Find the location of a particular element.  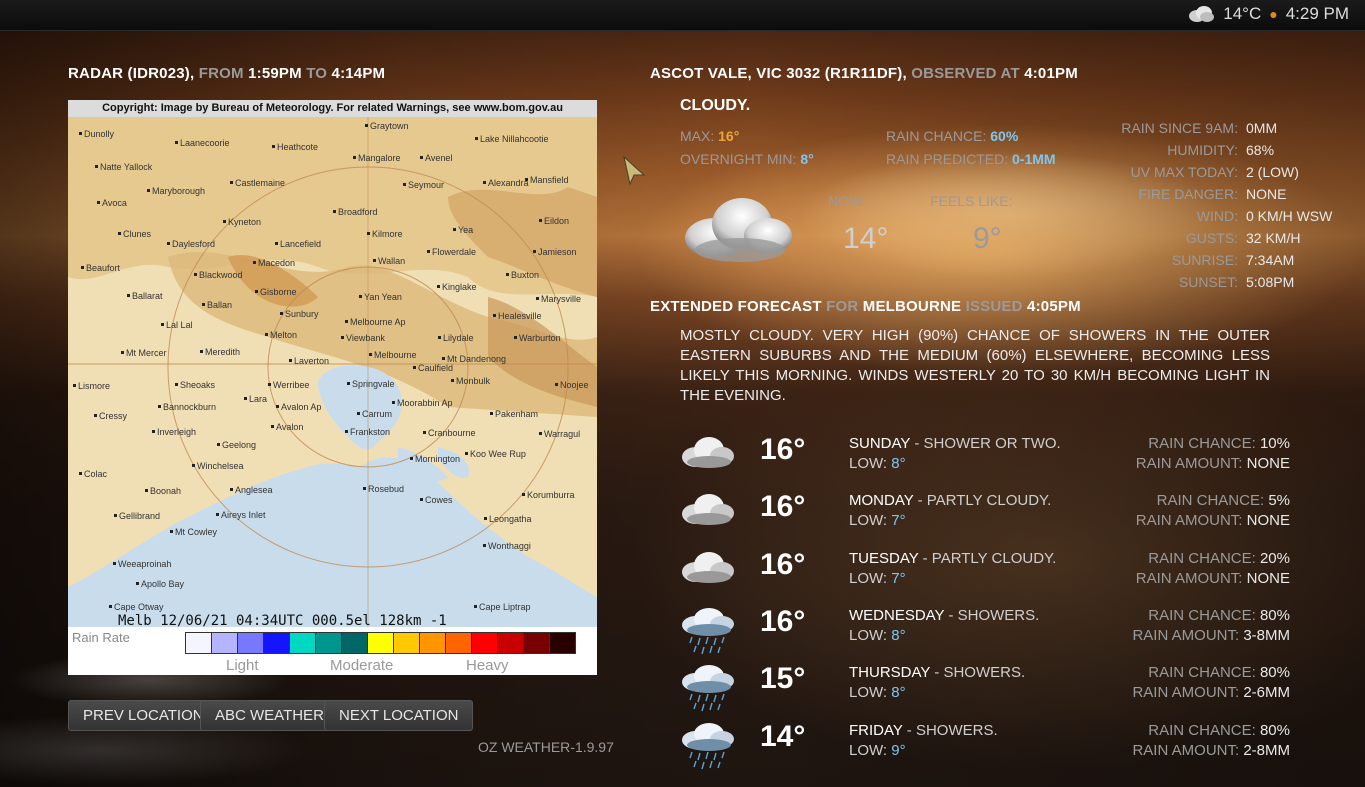

place-label: Cranbourne is located at coordinates (452, 433).